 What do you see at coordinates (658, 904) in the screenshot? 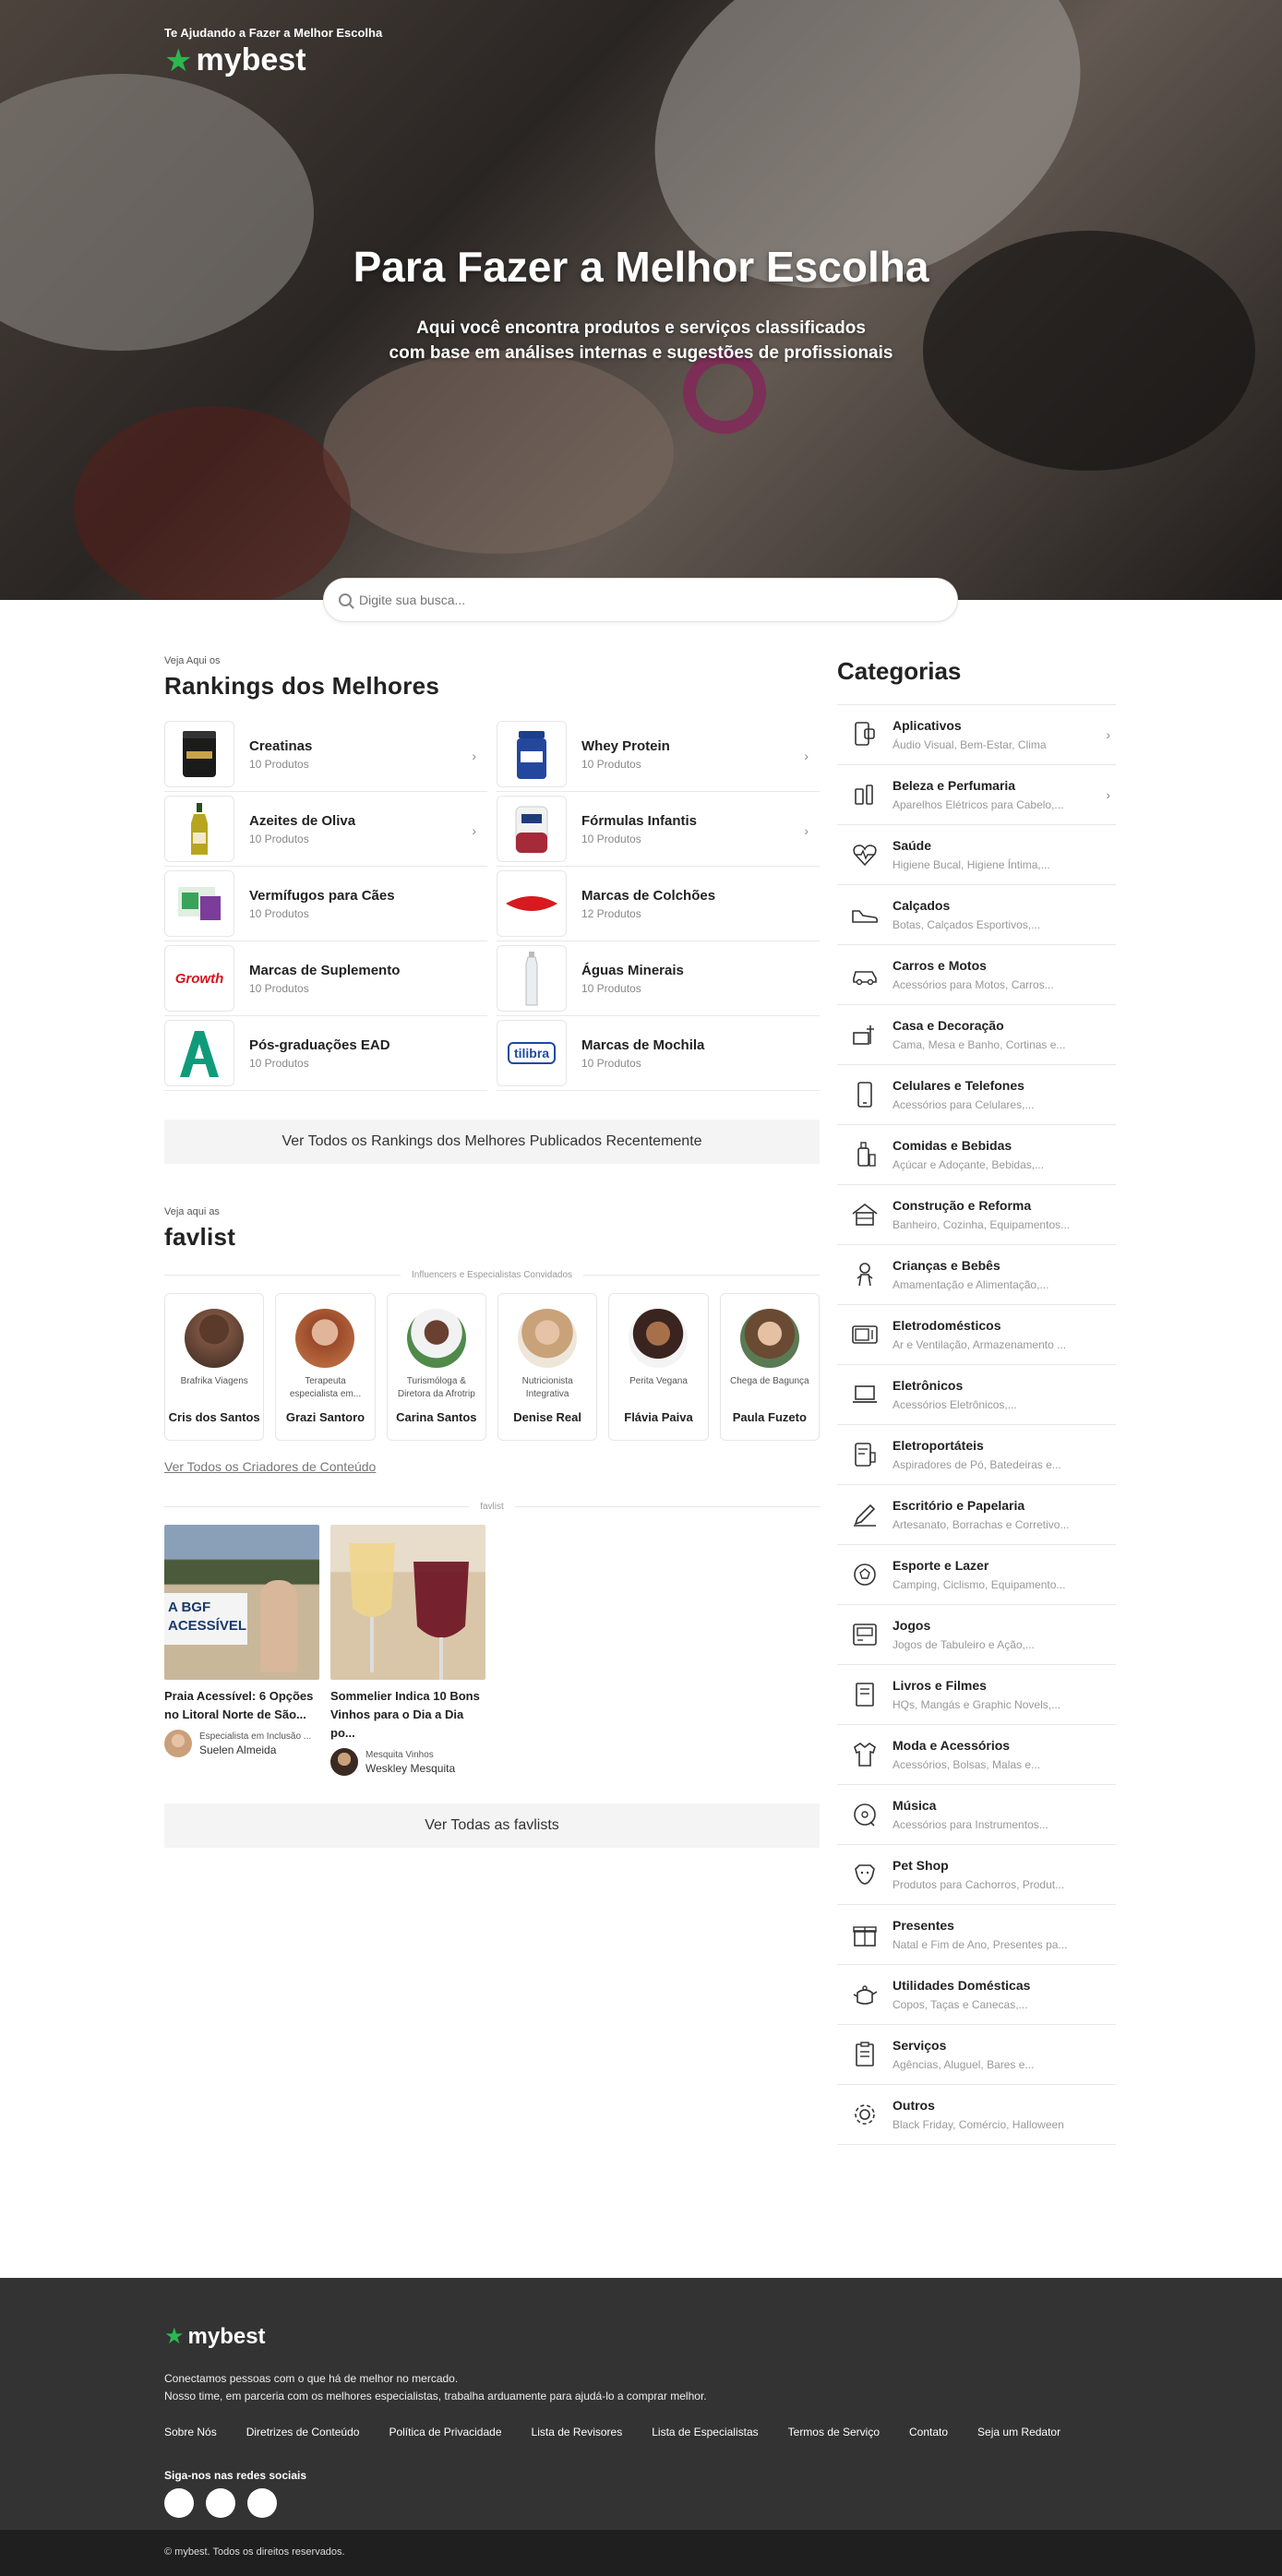
I see `ranking-item-colchoes: Marcas de Colchões 12 Produtos` at bounding box center [658, 904].